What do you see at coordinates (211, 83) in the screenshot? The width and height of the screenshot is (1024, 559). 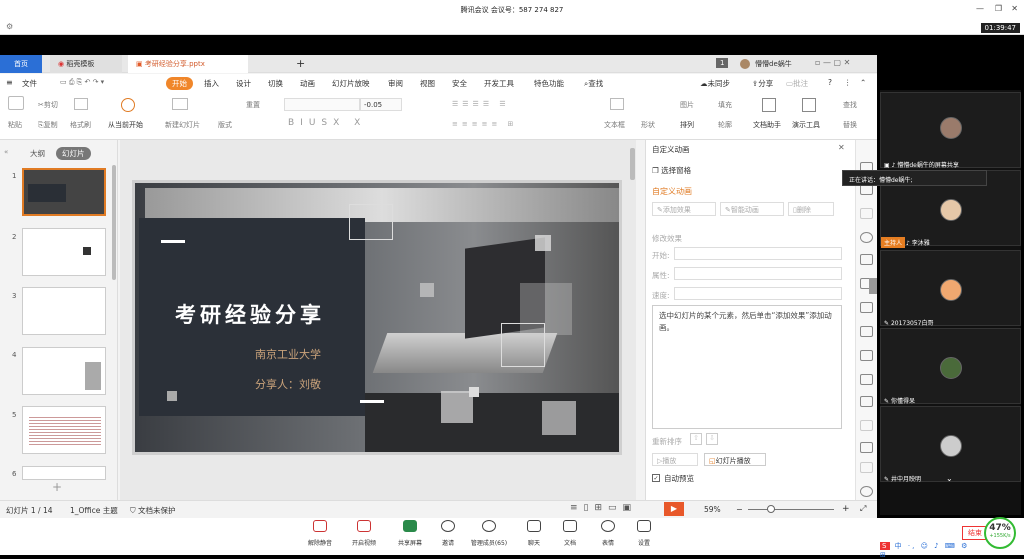 I see `menu-insert: 插入` at bounding box center [211, 83].